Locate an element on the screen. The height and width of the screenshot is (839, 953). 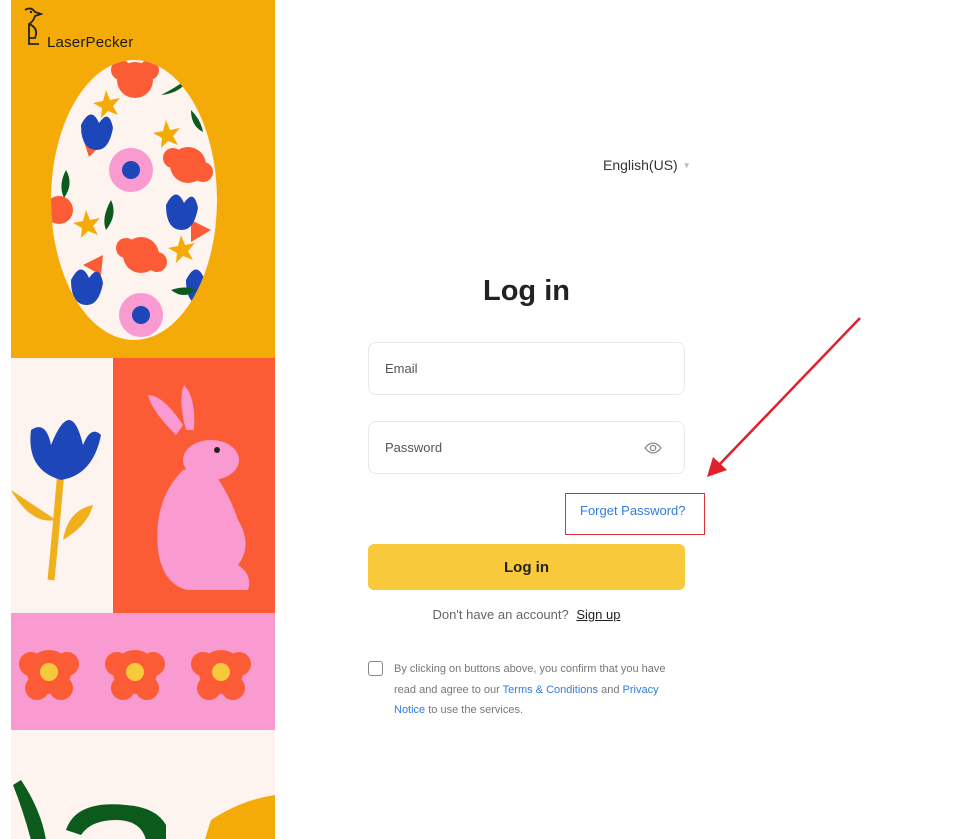
email-field-wrapper is located at coordinates (526, 368).